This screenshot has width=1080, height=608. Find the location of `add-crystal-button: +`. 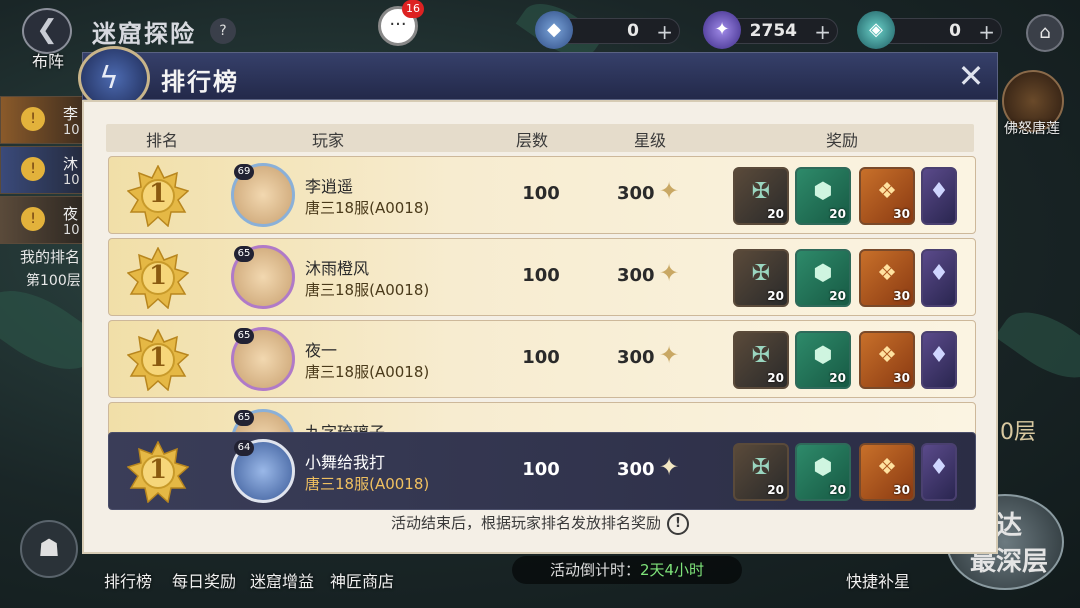

add-crystal-button: + is located at coordinates (986, 32).